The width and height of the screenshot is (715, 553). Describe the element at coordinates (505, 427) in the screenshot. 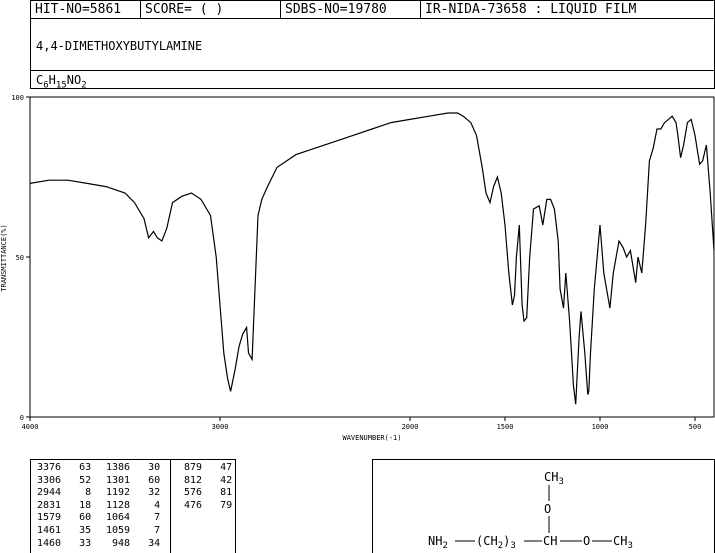

I see `x-tick-label: 1500` at that location.